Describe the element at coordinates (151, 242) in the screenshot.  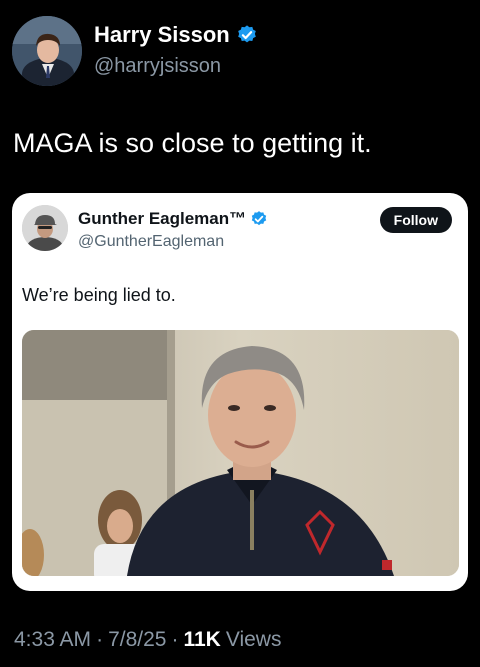
I see `quoted-handle: @GuntherEagleman` at that location.